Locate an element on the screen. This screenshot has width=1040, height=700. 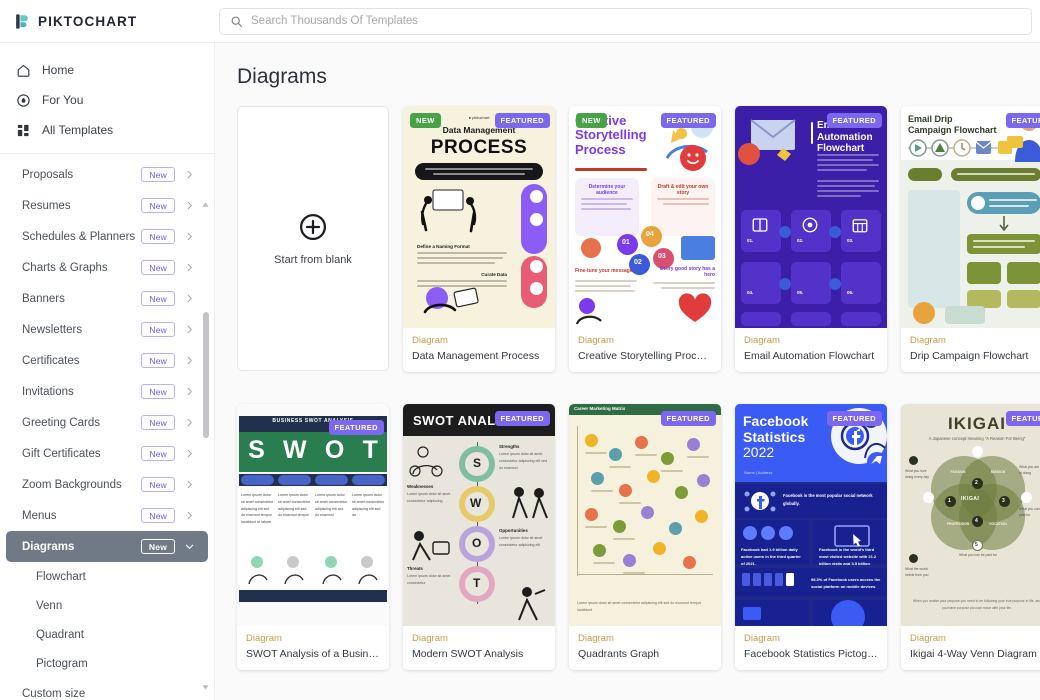
sidebar-subitem-flowchart: Flowchart is located at coordinates (107, 576).